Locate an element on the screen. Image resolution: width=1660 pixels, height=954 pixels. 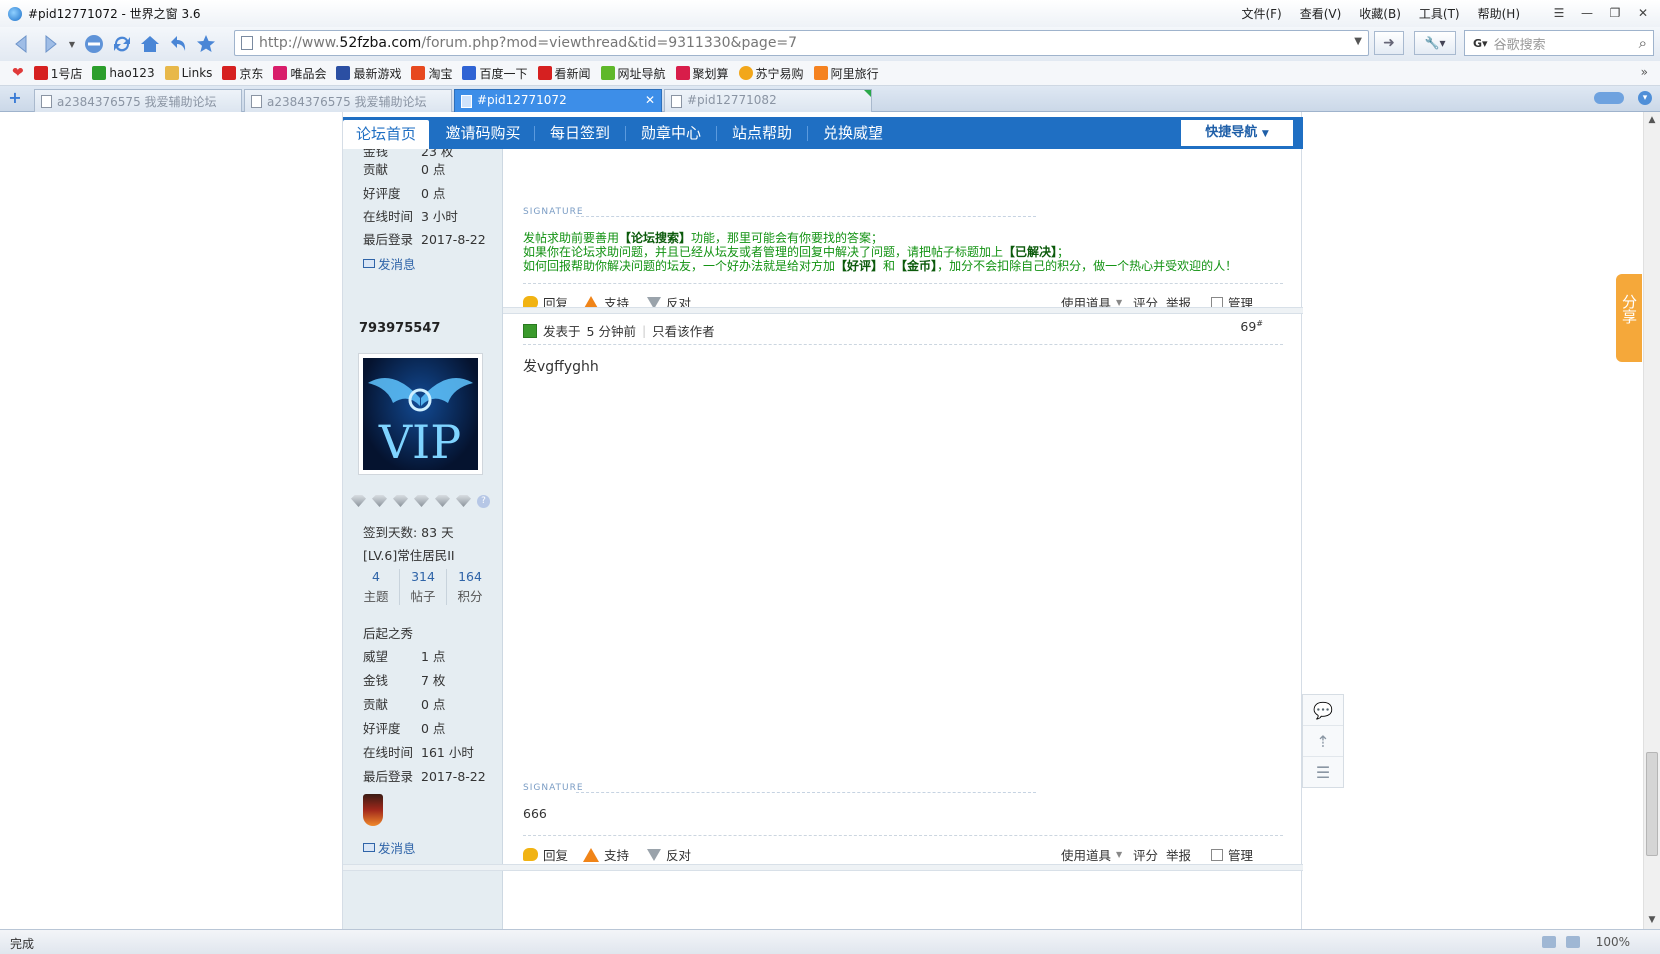
bookmarks-overflow-icon: » is located at coordinates (1644, 72).